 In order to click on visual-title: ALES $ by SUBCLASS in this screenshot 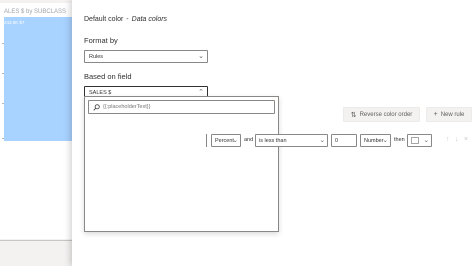, I will do `click(35, 12)`.